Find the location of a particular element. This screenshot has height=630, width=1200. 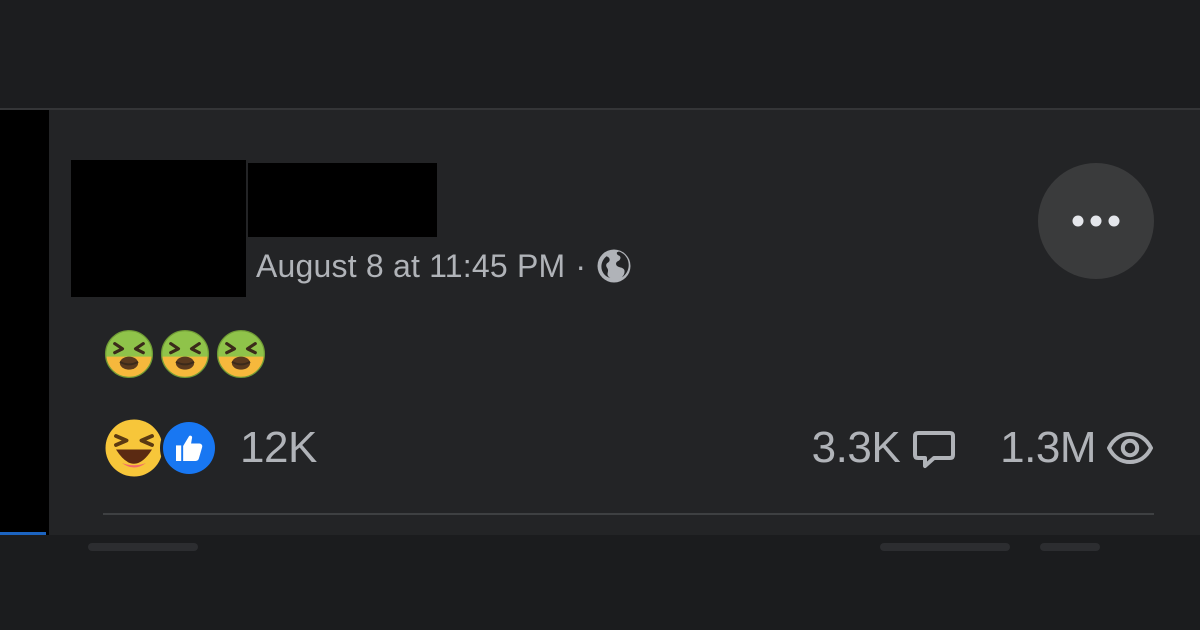

post-timestamp: August 8 at 11:45 PM is located at coordinates (410, 266).